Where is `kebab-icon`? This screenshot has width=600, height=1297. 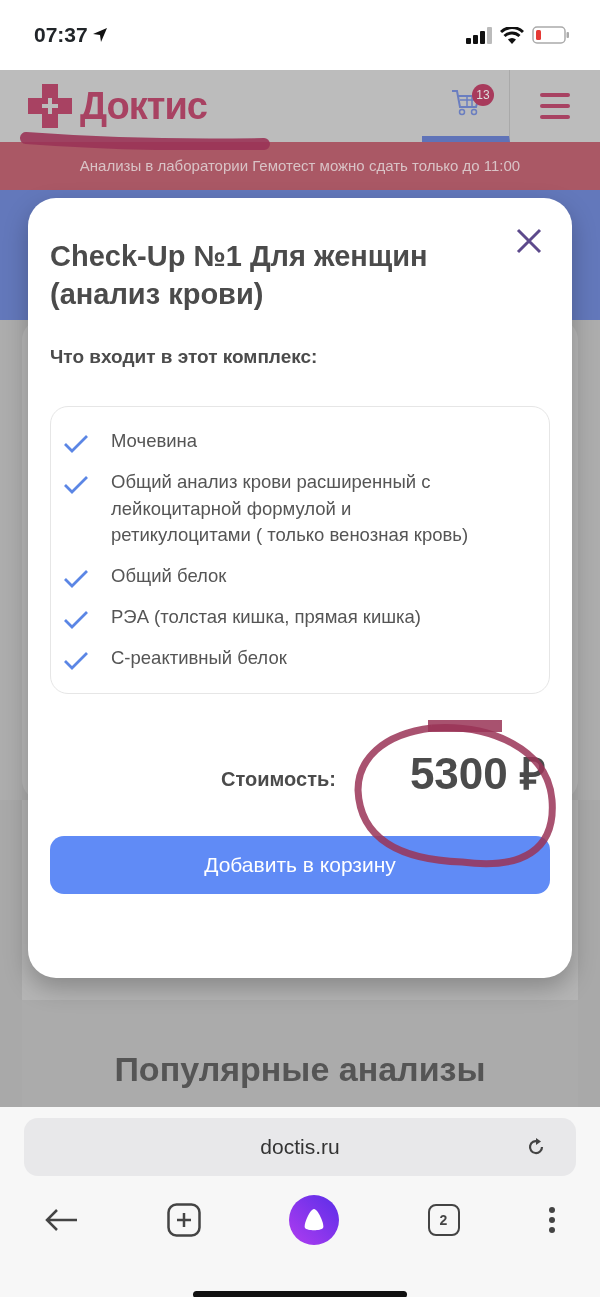 kebab-icon is located at coordinates (552, 1220).